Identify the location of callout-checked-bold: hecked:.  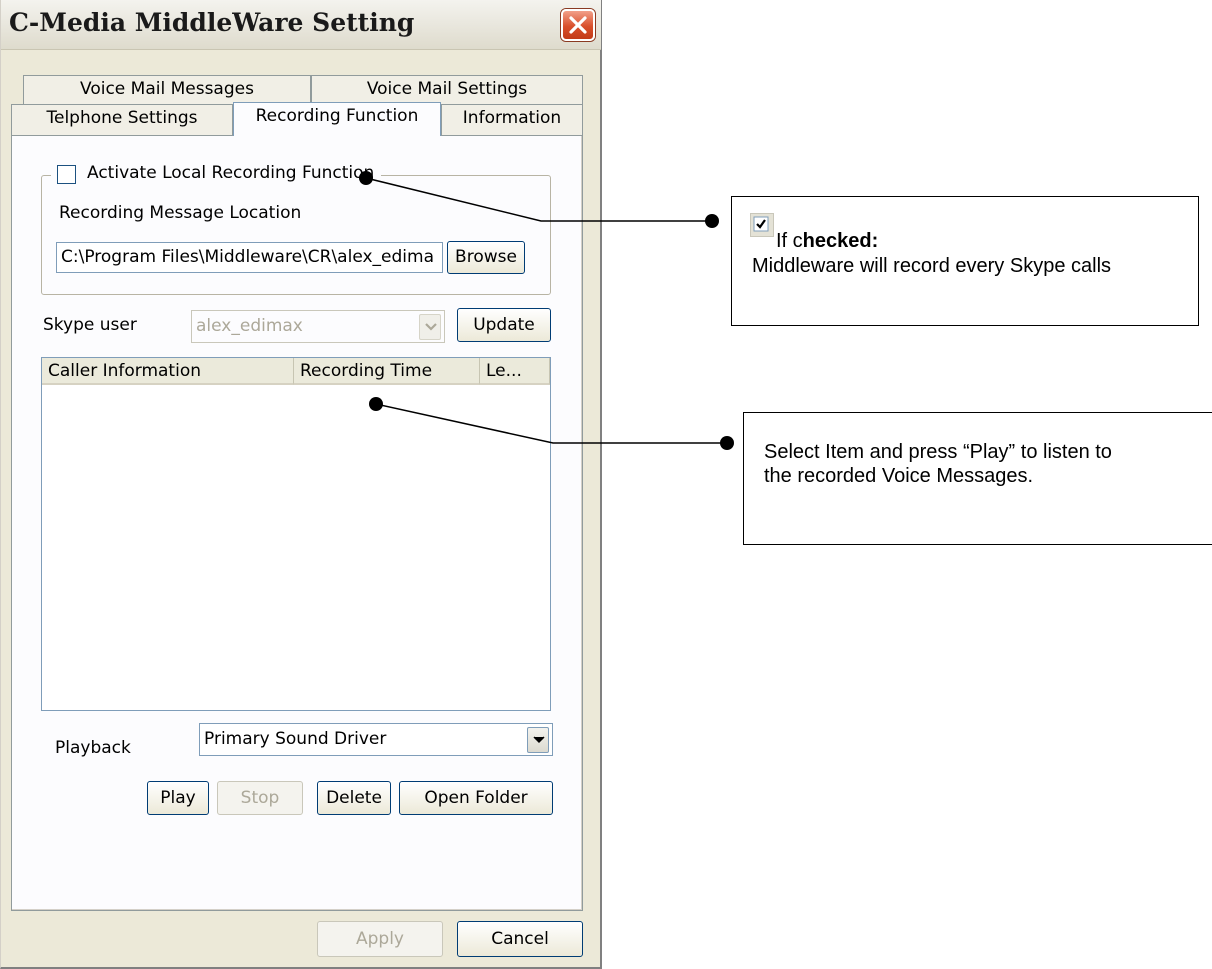
(840, 241).